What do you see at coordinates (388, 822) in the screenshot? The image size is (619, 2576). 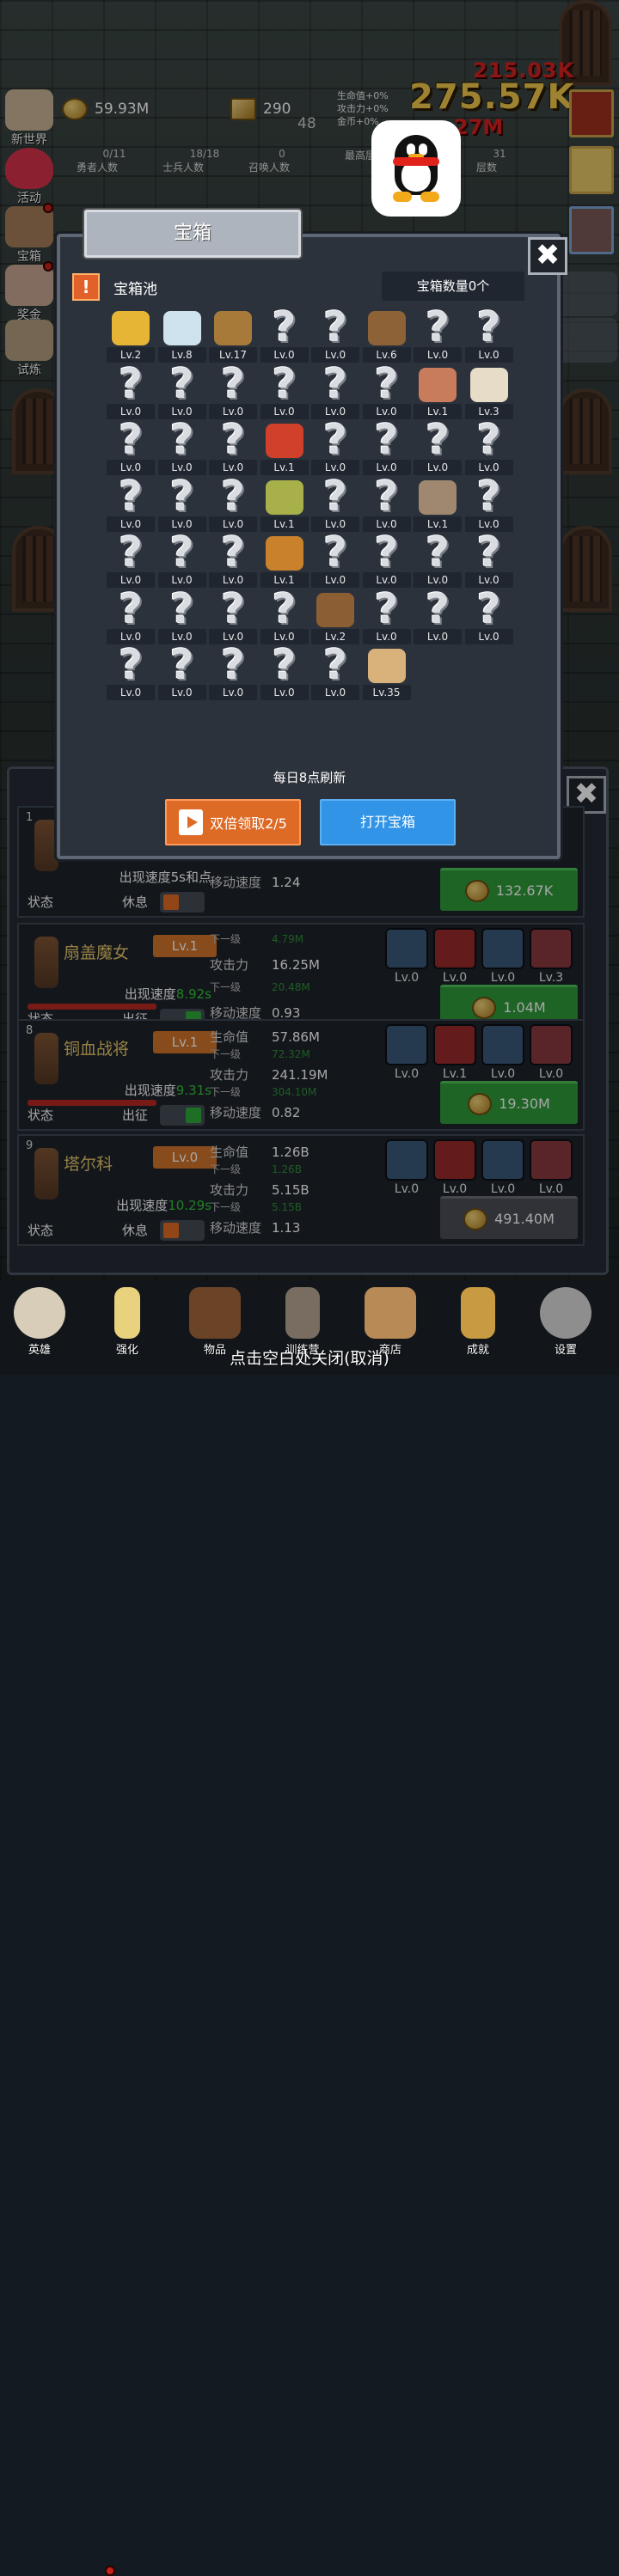 I see `open-chest-button: 打开宝箱` at bounding box center [388, 822].